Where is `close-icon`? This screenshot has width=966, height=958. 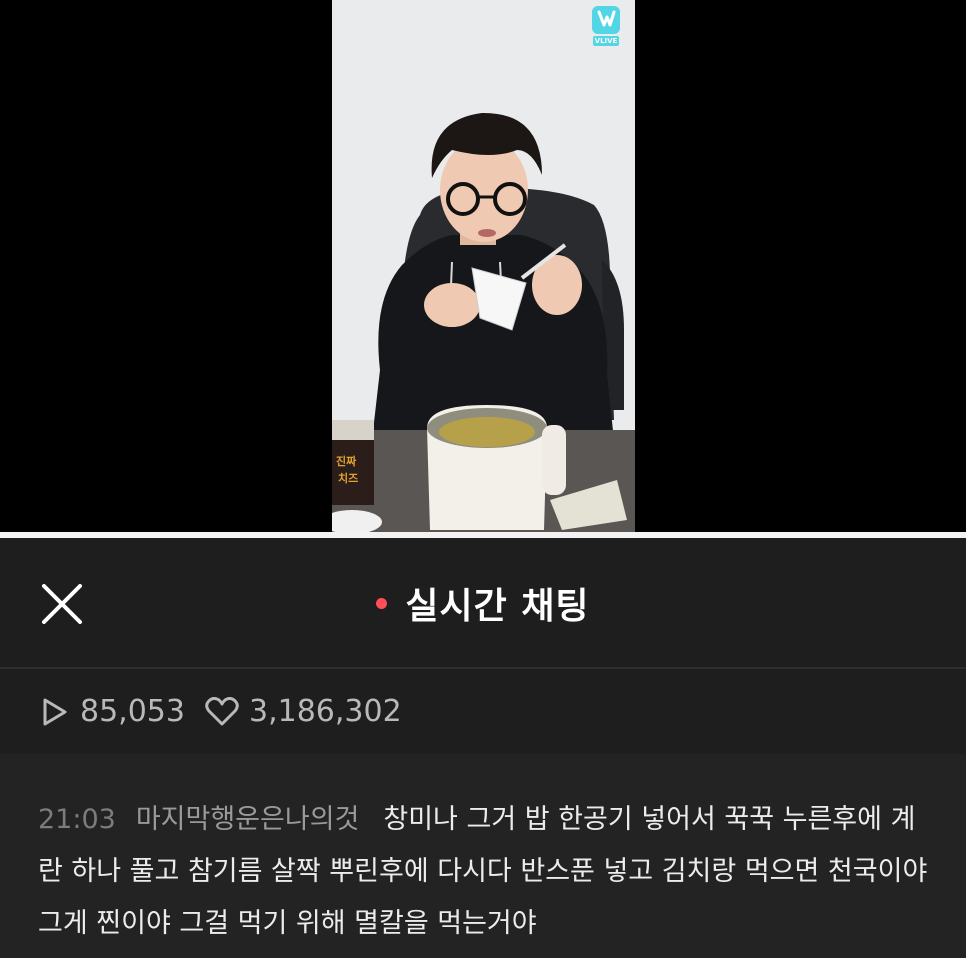 close-icon is located at coordinates (62, 604).